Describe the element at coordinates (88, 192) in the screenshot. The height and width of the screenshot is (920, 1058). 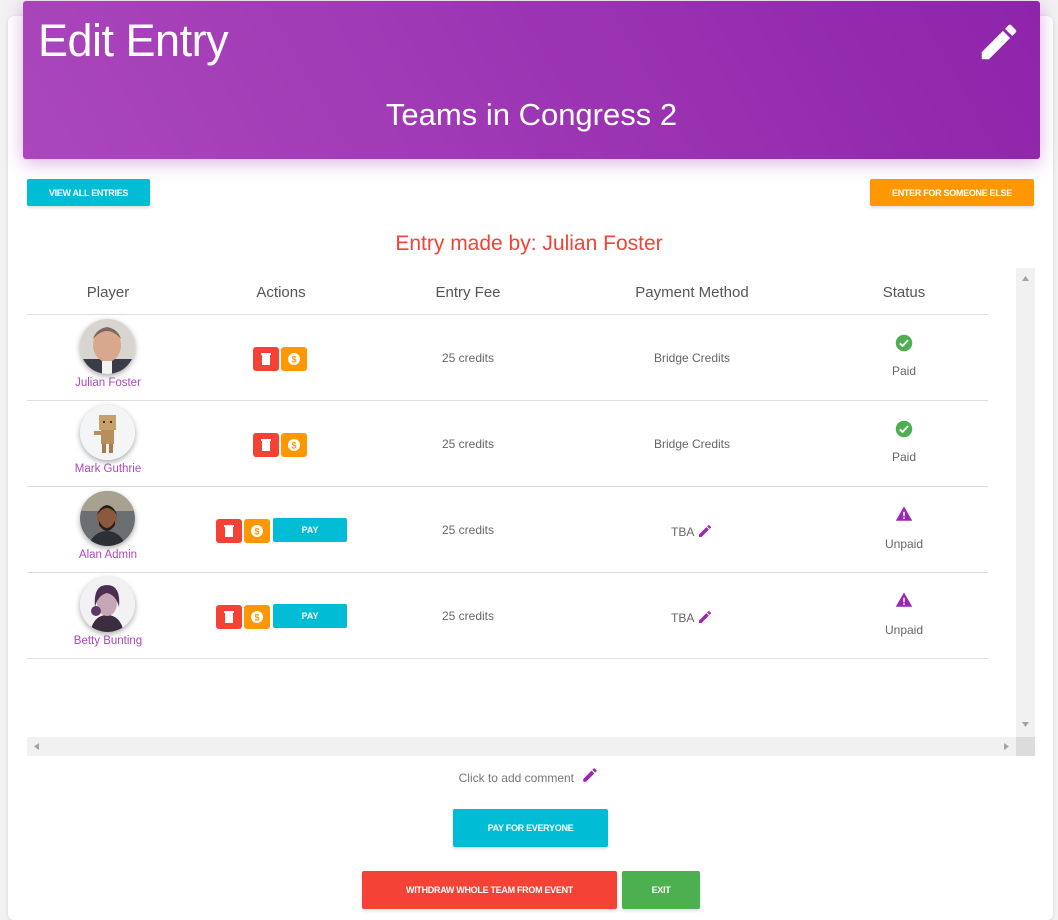
I see `view-all-entries-button: VIEW ALL ENTRIES` at that location.